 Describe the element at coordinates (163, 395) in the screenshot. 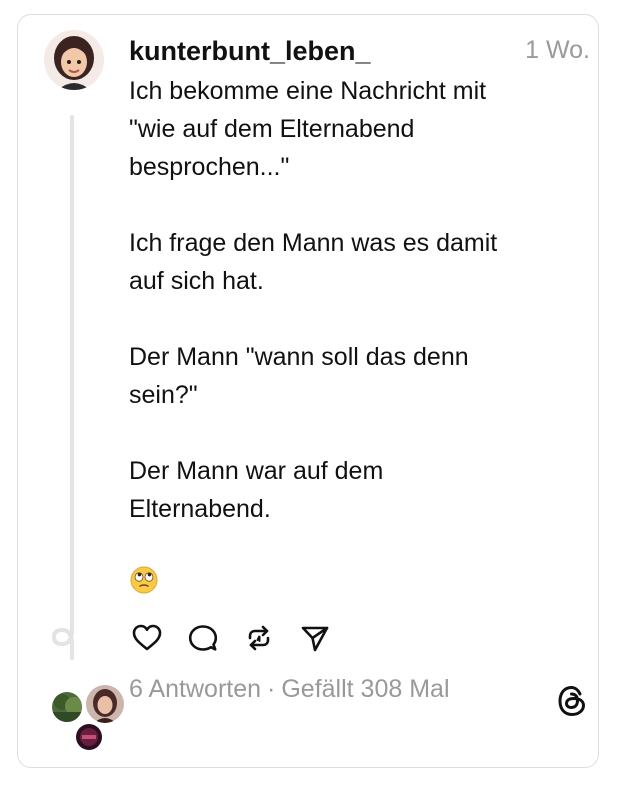

I see `text-line: sein?"` at that location.